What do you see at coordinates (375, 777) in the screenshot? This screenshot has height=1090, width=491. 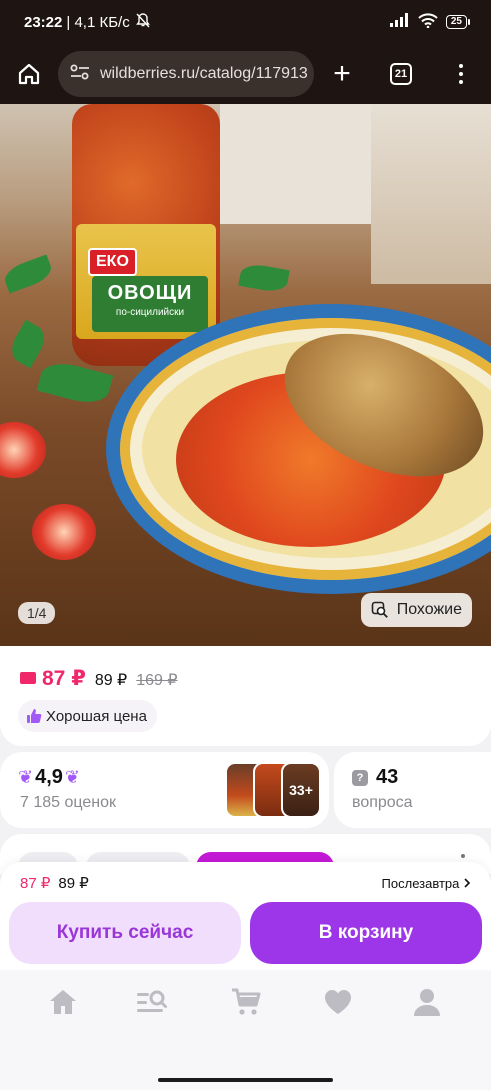 I see `questions-count-row: ? 43` at bounding box center [375, 777].